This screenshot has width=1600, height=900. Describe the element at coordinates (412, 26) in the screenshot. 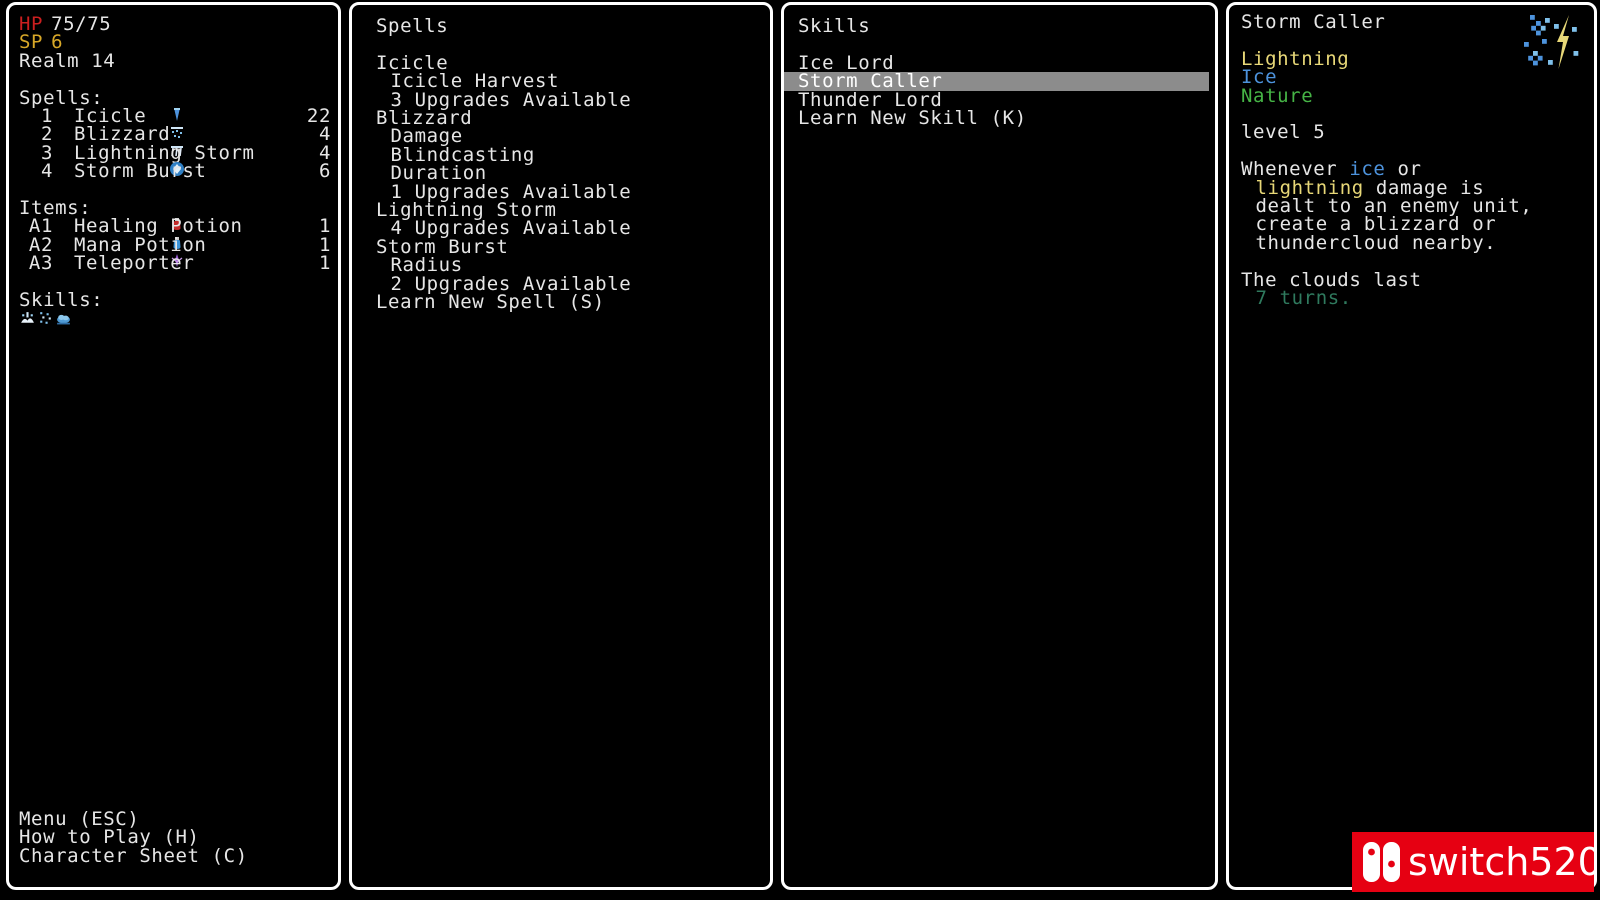

I see `spells-panel-title: Spells` at that location.